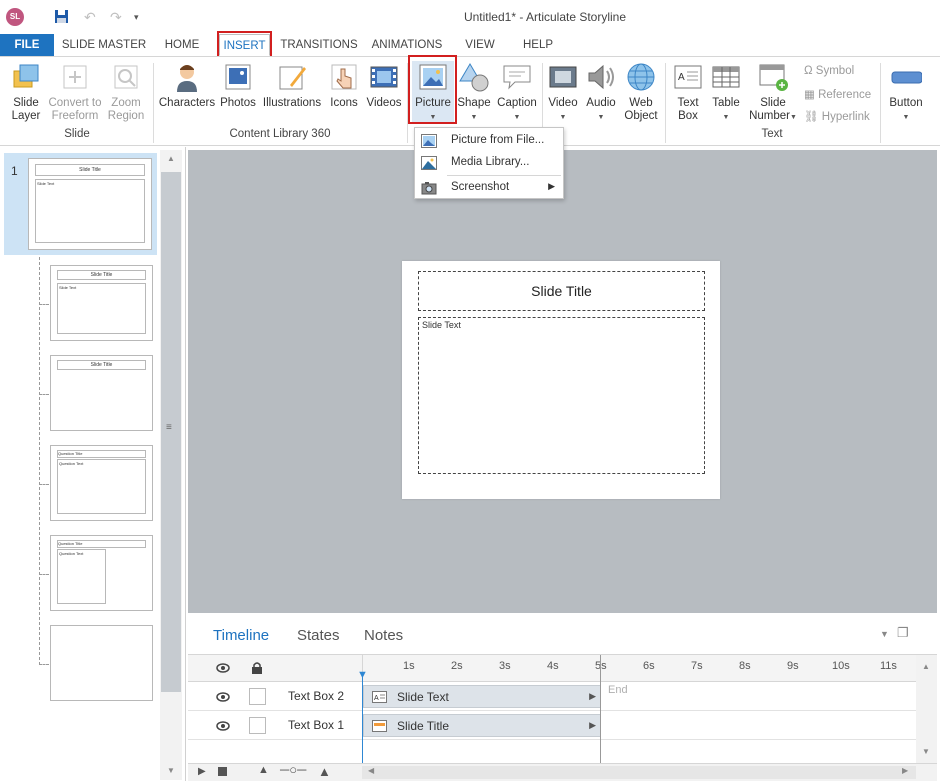 The image size is (940, 781). What do you see at coordinates (601, 103) in the screenshot?
I see `audio-label: Audio` at bounding box center [601, 103].